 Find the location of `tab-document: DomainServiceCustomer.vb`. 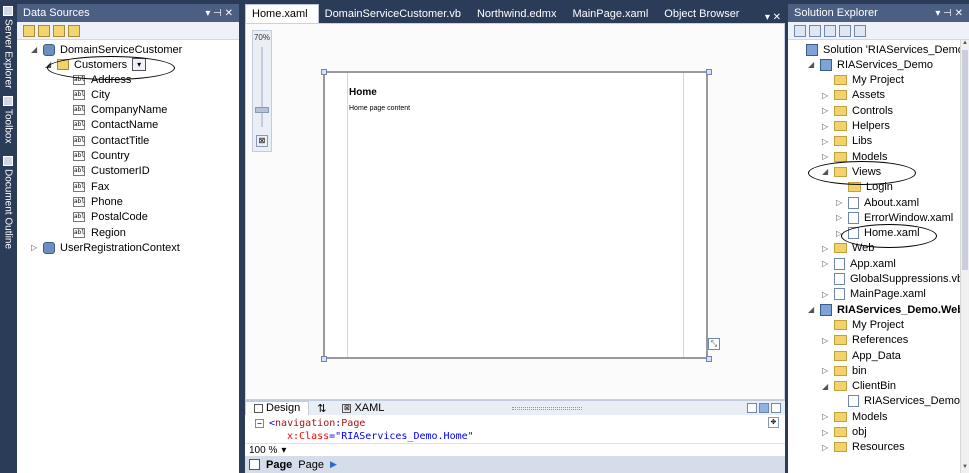

tab-document: DomainServiceCustomer.vb is located at coordinates (395, 14).